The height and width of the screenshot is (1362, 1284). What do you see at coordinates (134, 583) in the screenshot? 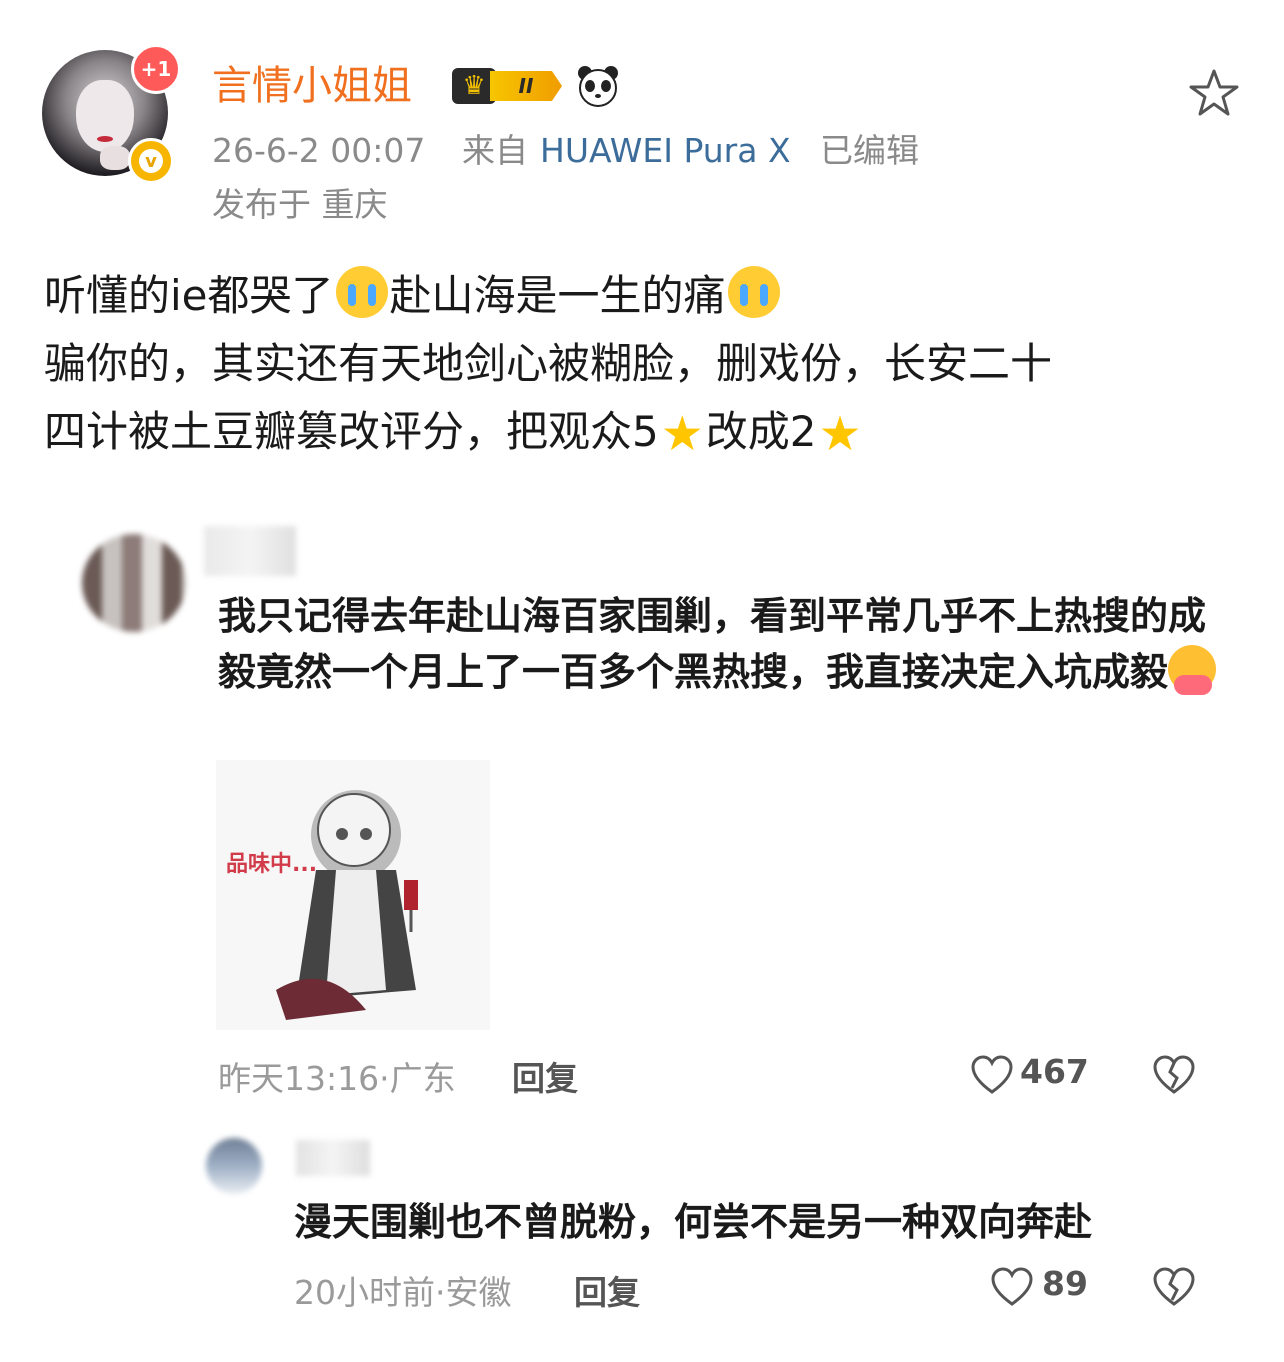
I see `commenter-avatar` at bounding box center [134, 583].